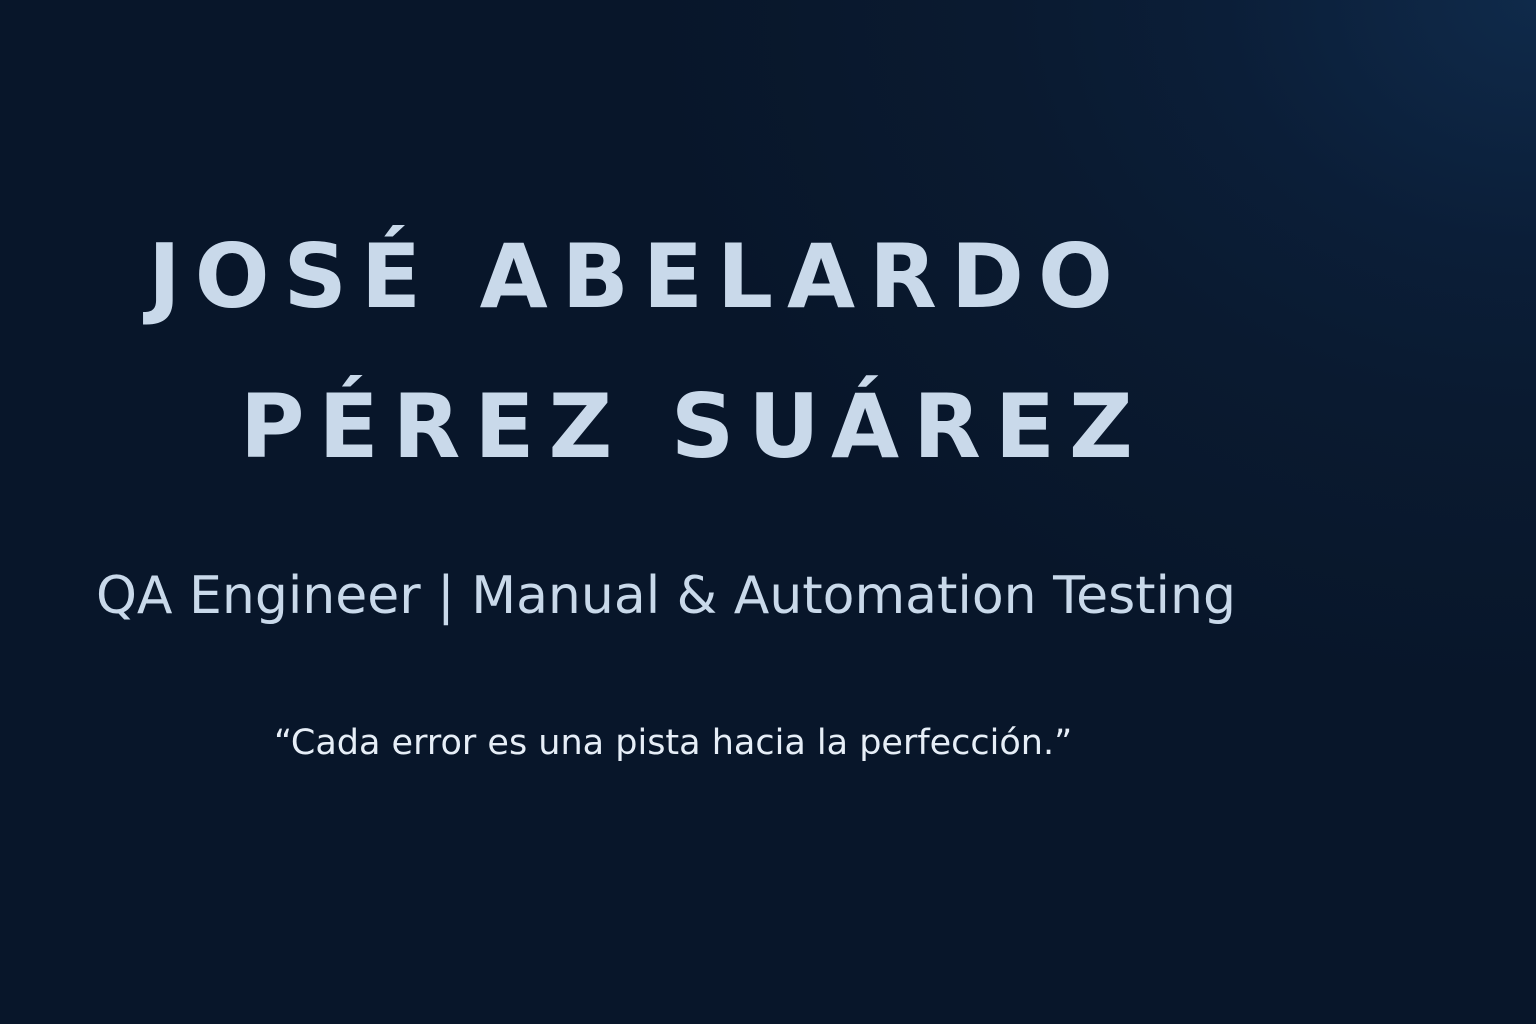 Image resolution: width=1536 pixels, height=1024 pixels. What do you see at coordinates (637, 276) in the screenshot?
I see `name-first-line: JOSÉ ABELARDO` at bounding box center [637, 276].